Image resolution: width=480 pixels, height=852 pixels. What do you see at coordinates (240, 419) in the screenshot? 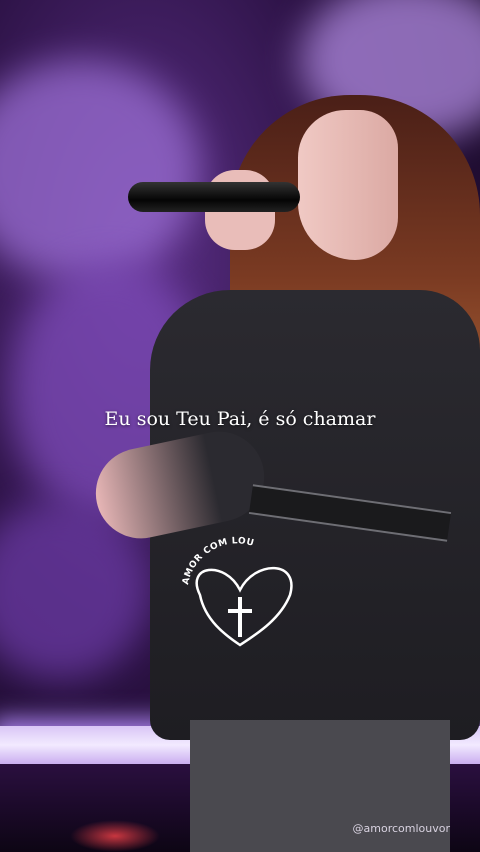
I see `lyric-subtitle: Eu sou Teu Pai, é só chamar` at bounding box center [240, 419].